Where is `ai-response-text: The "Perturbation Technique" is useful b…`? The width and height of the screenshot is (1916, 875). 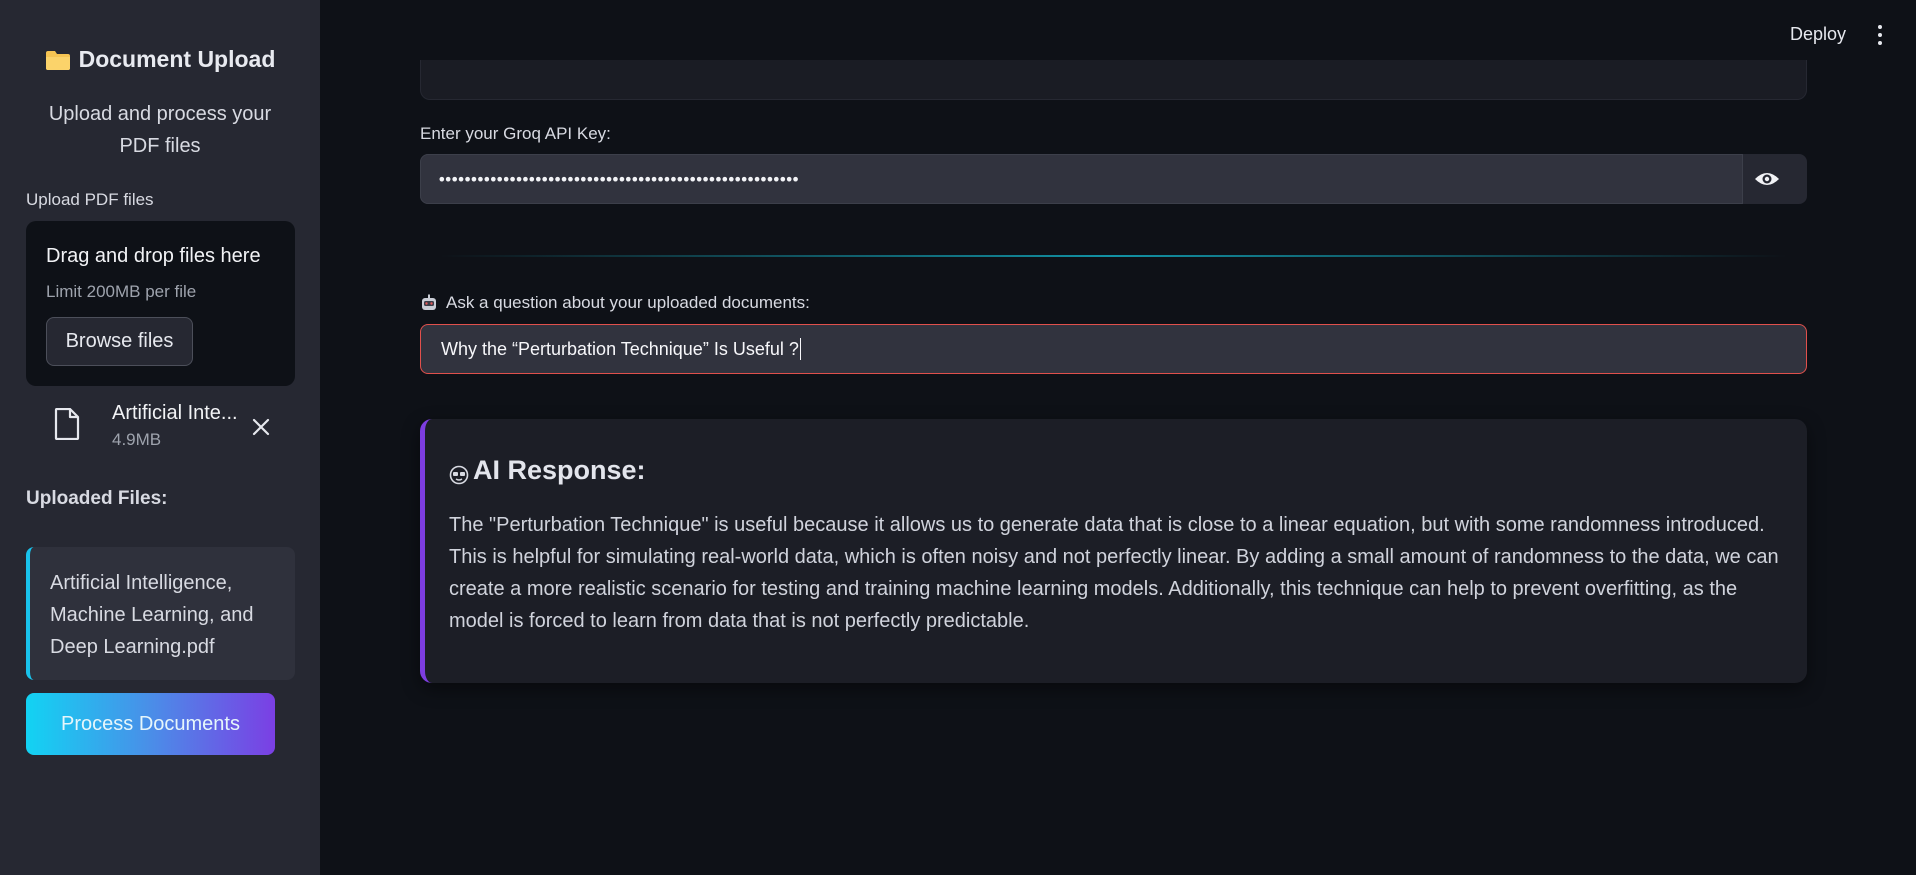
ai-response-text: The "Perturbation Technique" is useful b… is located at coordinates (1114, 573).